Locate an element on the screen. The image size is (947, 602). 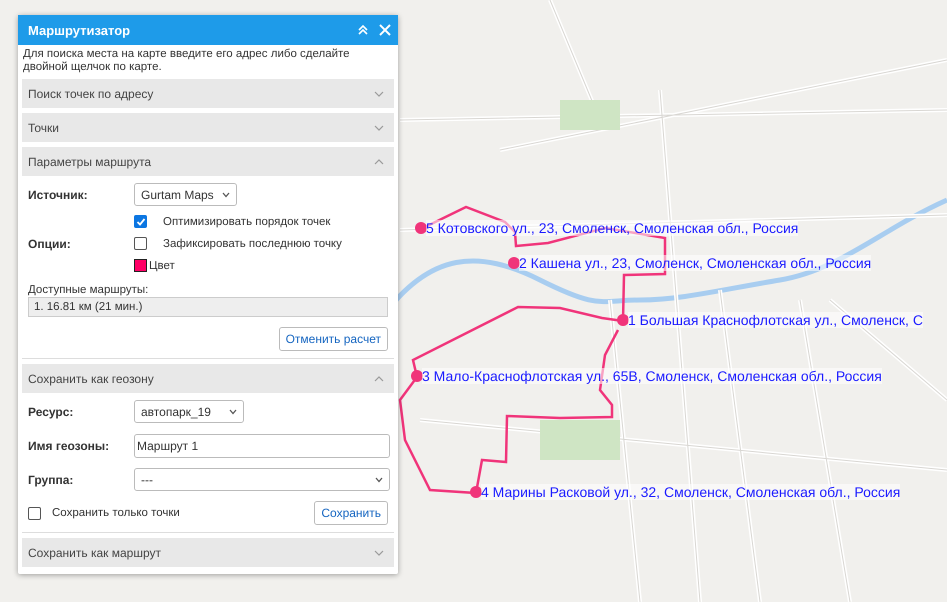
cancel-calculation-button: Отменить расчет is located at coordinates (333, 339).